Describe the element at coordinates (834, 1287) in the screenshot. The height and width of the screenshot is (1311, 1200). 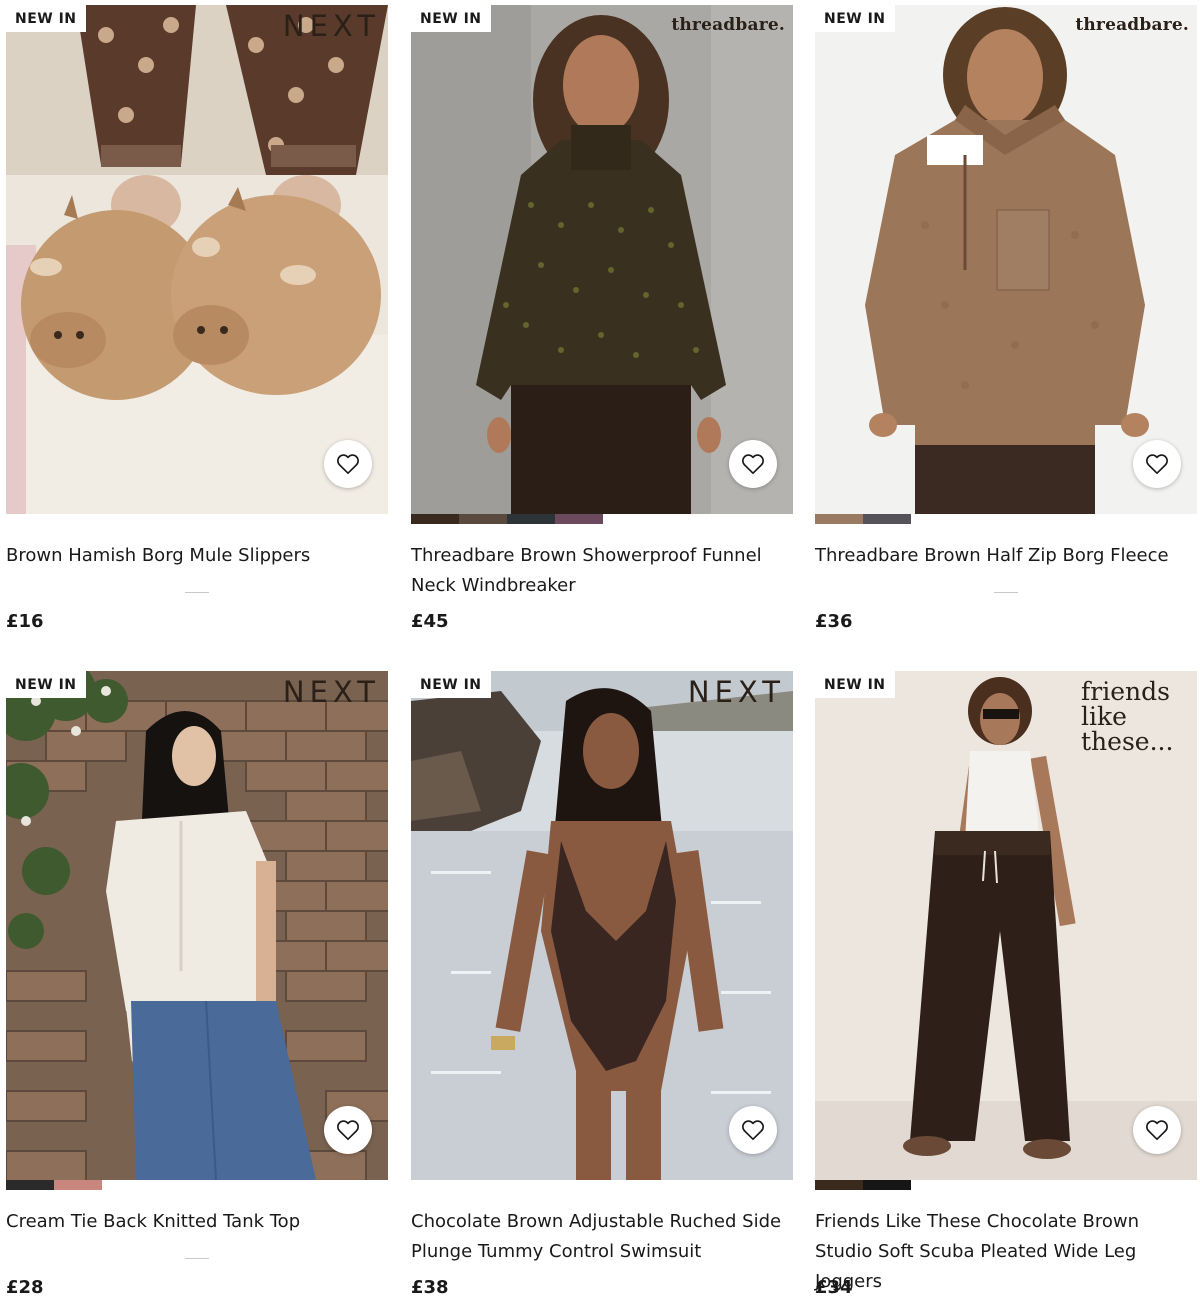
I see `product-price: £34` at that location.